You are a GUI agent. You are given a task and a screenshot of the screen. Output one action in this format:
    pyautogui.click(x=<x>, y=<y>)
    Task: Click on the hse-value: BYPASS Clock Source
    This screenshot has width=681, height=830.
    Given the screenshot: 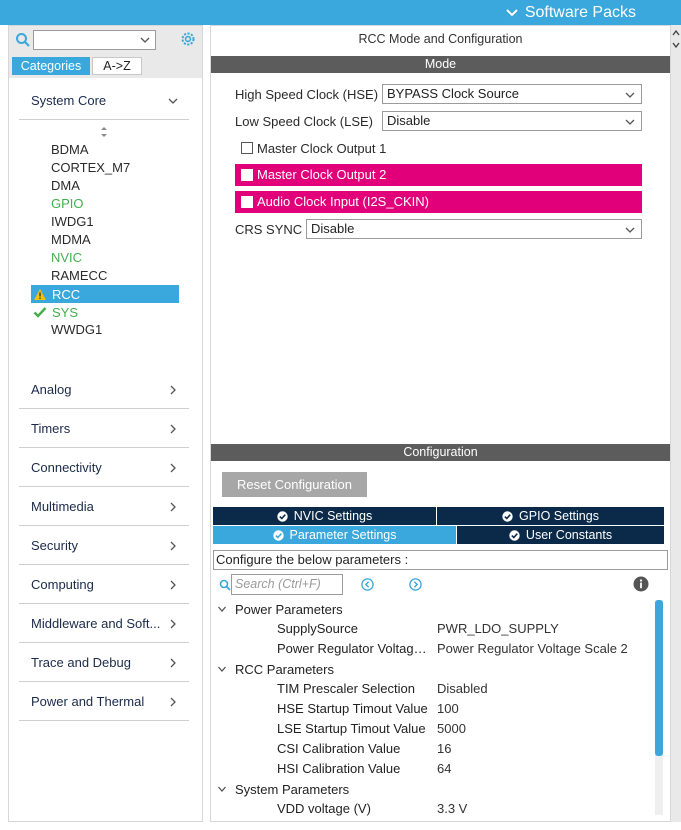 What is the action you would take?
    pyautogui.click(x=453, y=93)
    